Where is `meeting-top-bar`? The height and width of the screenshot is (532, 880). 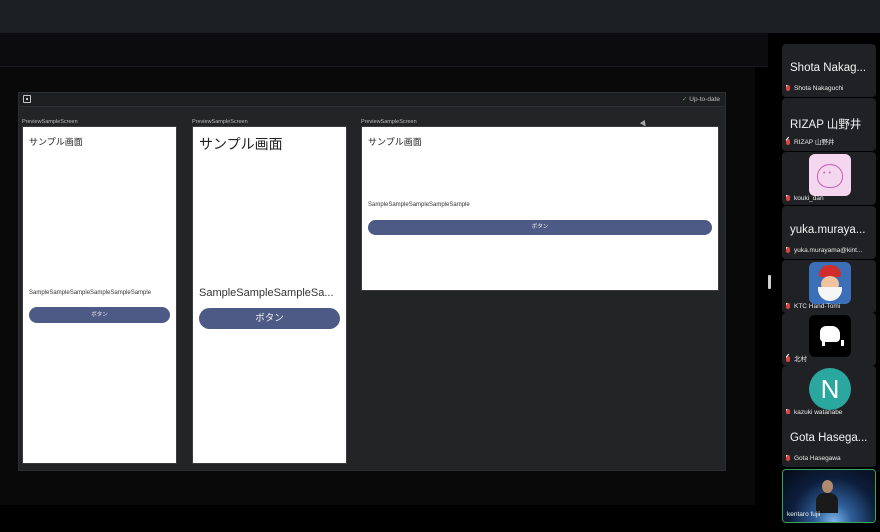
meeting-top-bar is located at coordinates (440, 16).